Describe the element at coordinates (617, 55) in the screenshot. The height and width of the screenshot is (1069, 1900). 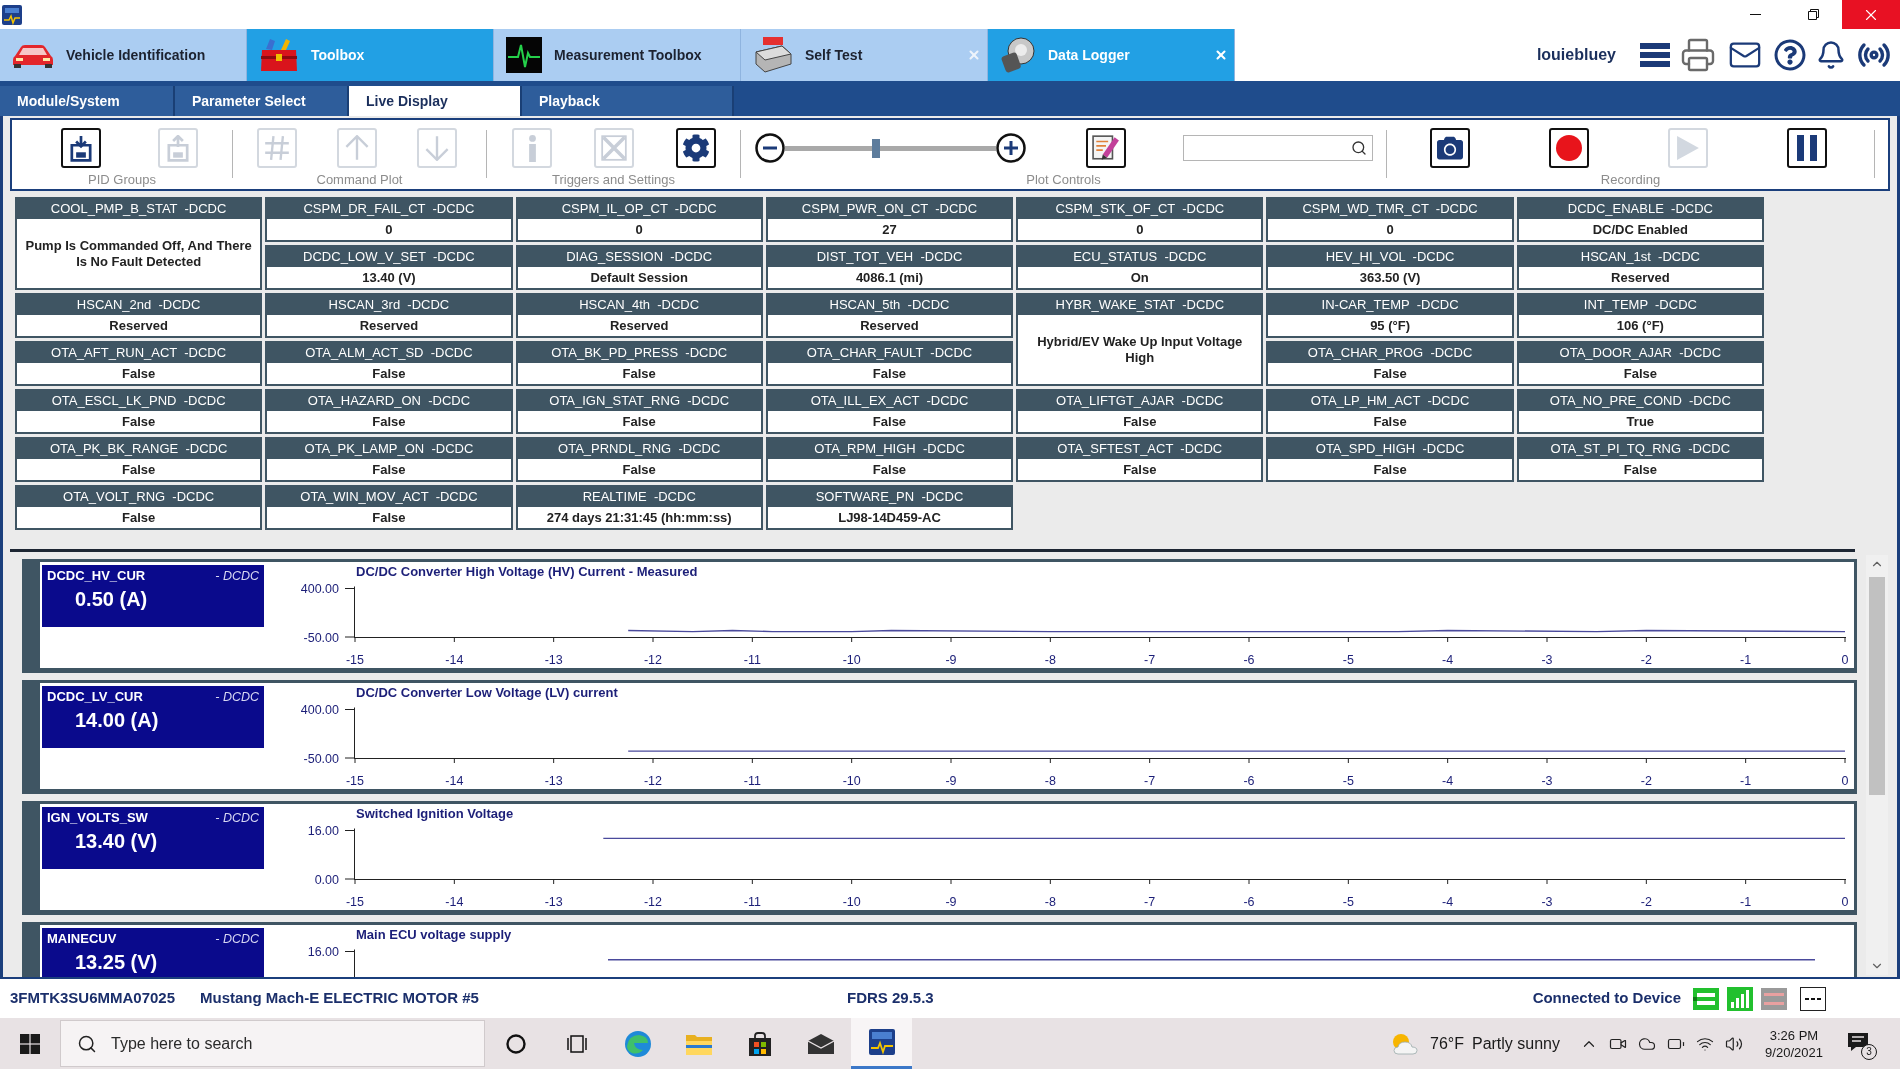
I see `main-tab: Measurement Toolbox` at that location.